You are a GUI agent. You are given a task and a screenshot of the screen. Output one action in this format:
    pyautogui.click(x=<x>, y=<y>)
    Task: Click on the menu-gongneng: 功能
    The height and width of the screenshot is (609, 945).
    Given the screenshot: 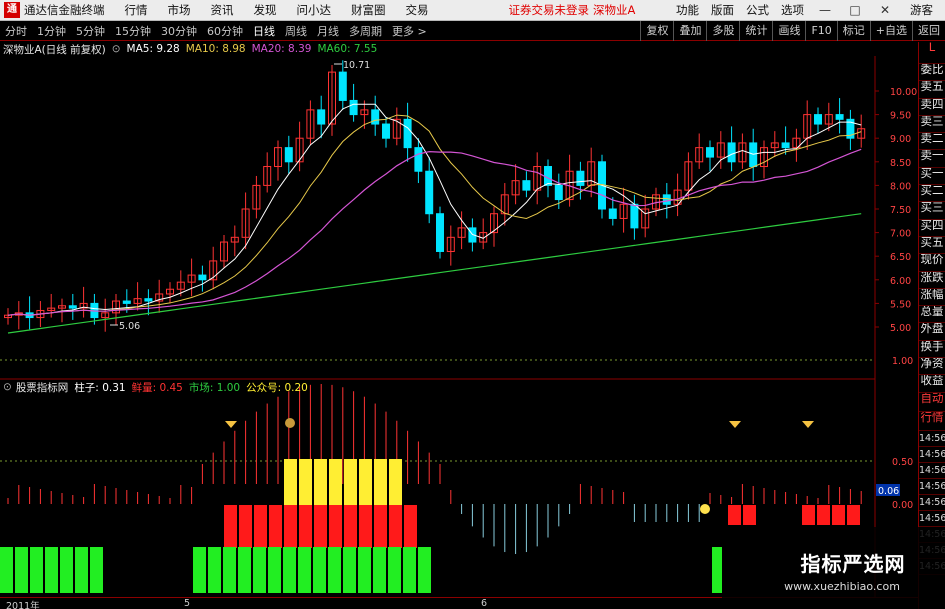 What is the action you would take?
    pyautogui.click(x=687, y=10)
    